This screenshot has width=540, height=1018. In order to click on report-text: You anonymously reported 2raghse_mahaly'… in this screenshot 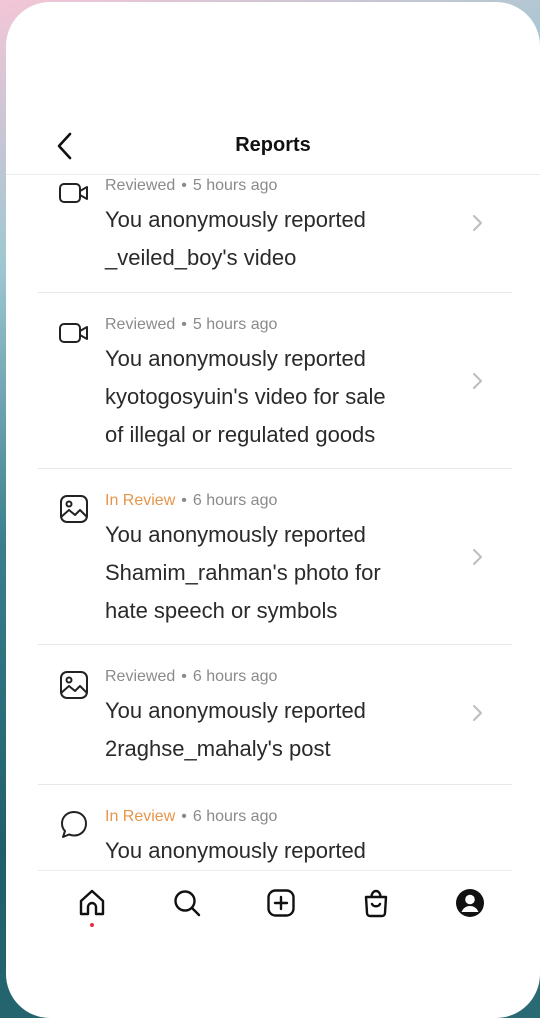, I will do `click(275, 730)`.